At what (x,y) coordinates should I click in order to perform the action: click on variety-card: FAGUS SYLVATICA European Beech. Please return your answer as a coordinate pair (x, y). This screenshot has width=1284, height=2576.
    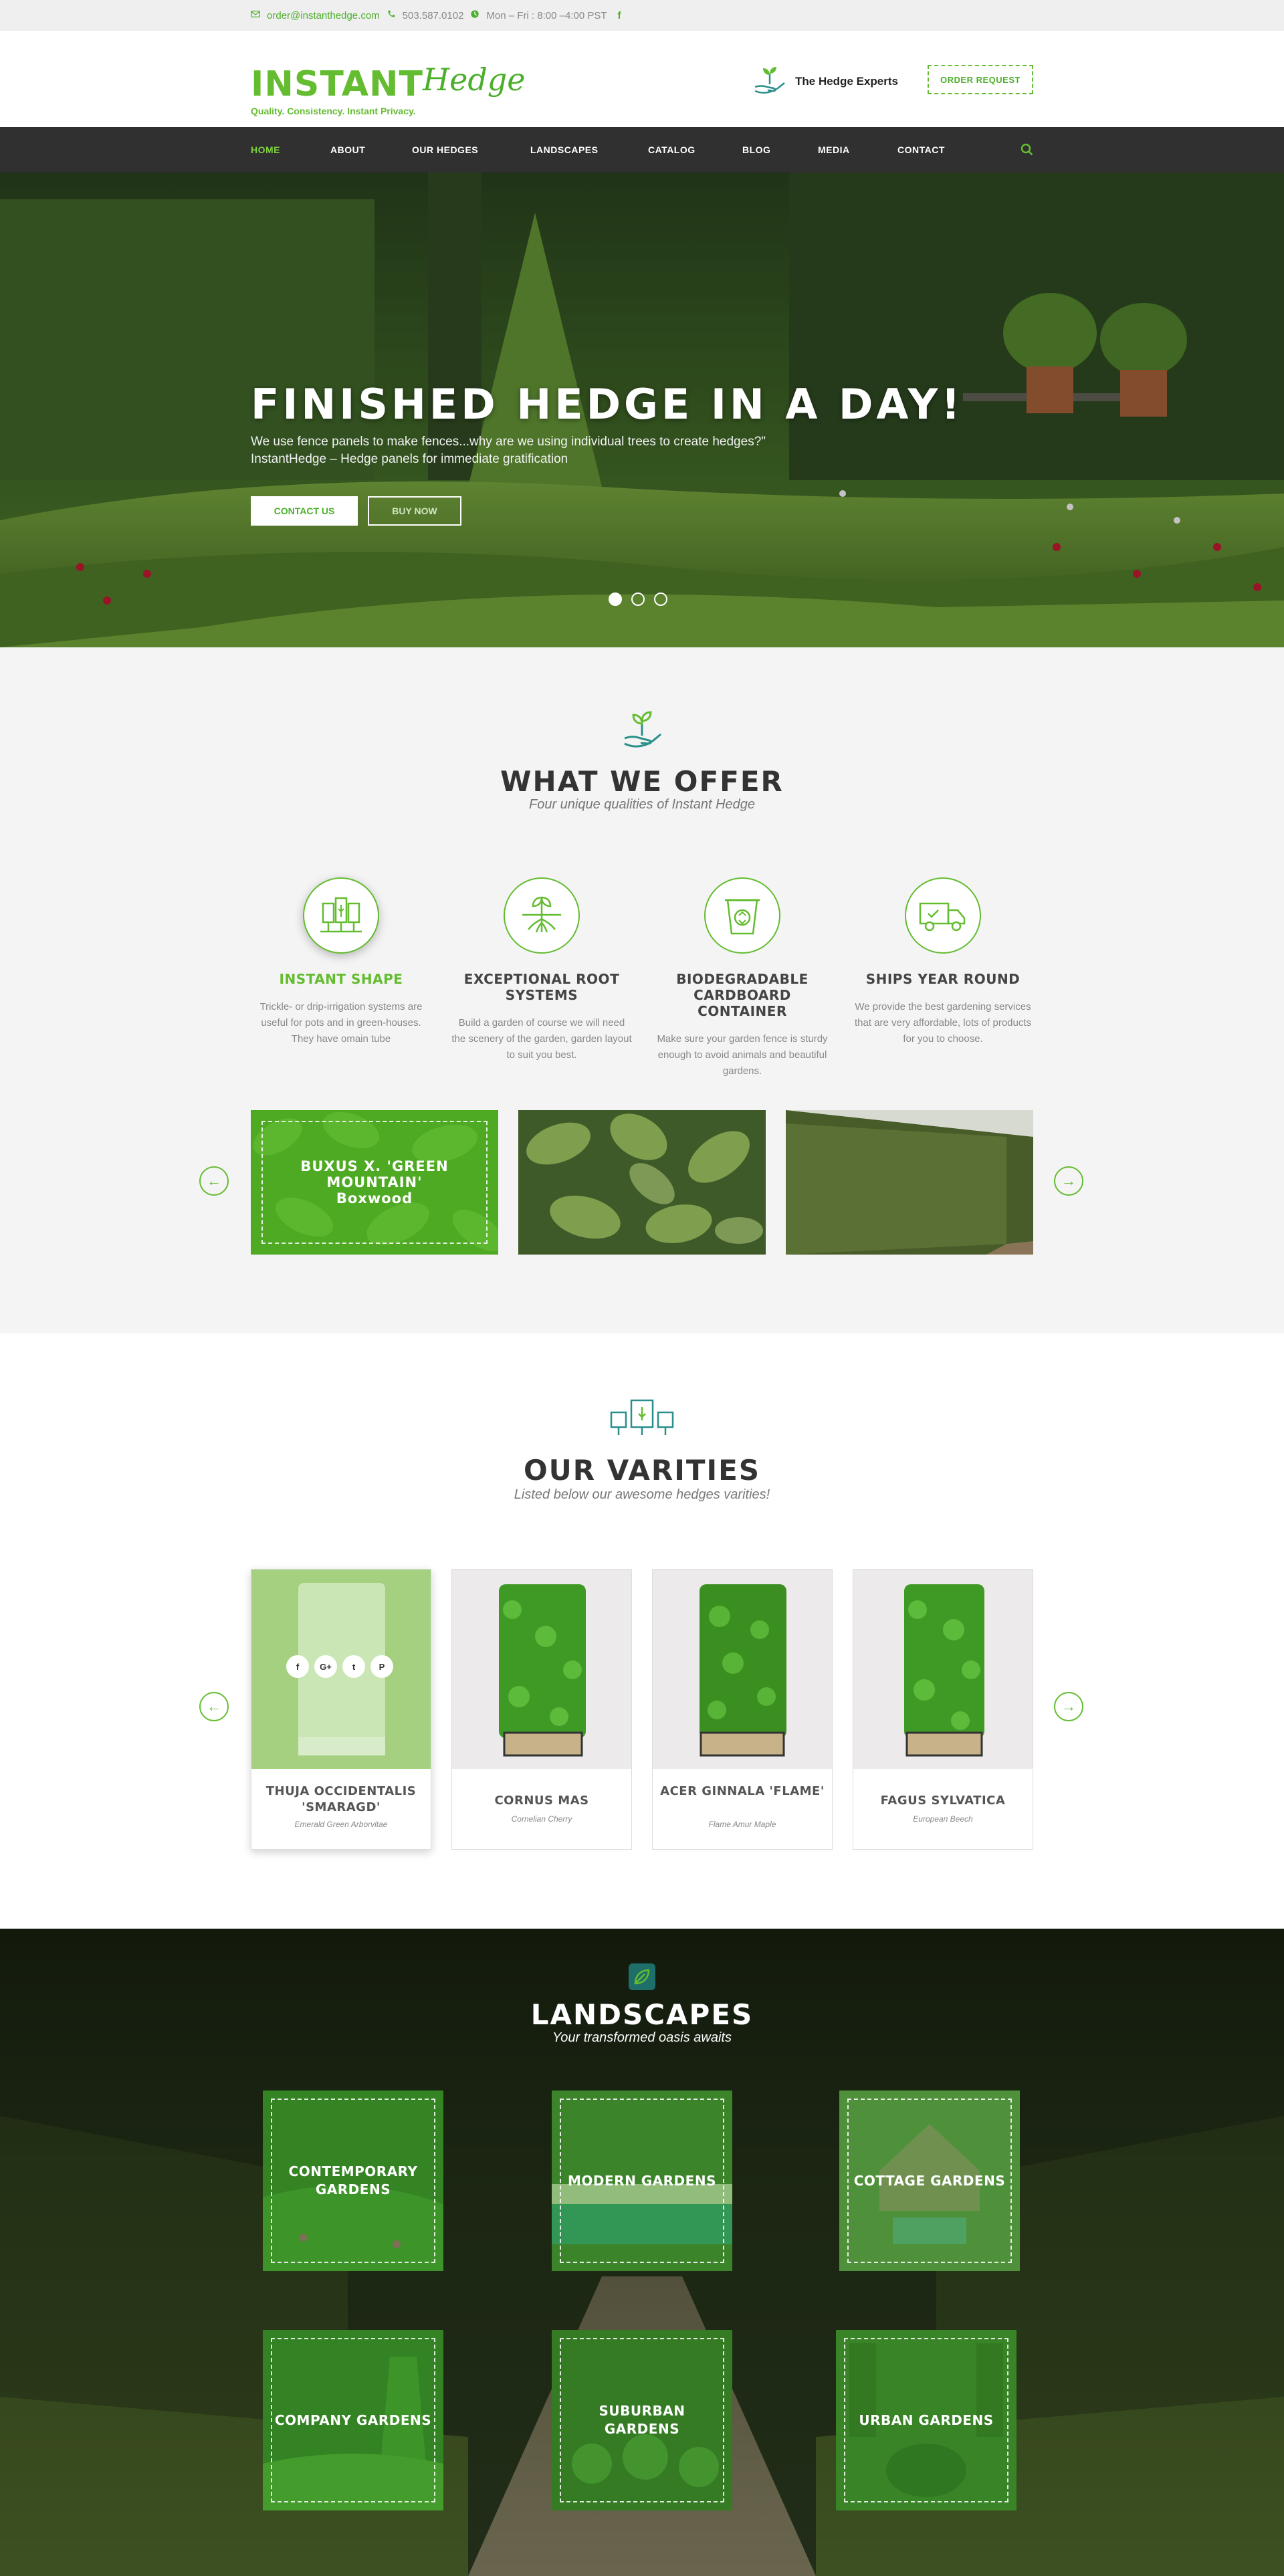
    Looking at the image, I should click on (943, 1710).